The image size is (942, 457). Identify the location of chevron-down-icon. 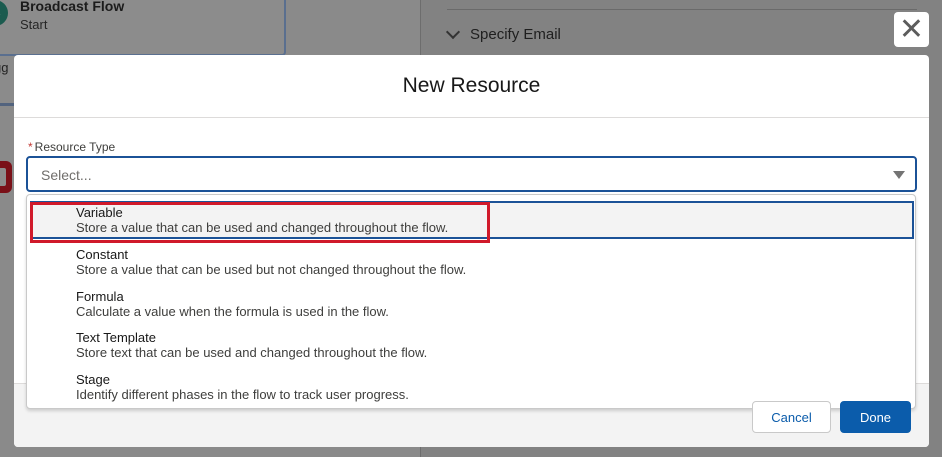
(453, 32).